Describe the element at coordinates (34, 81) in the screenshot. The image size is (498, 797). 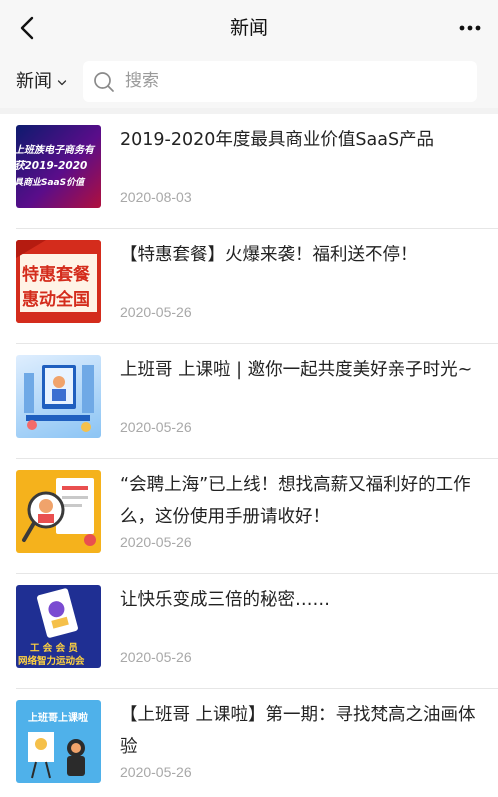
I see `category-filter-label: 新闻` at that location.